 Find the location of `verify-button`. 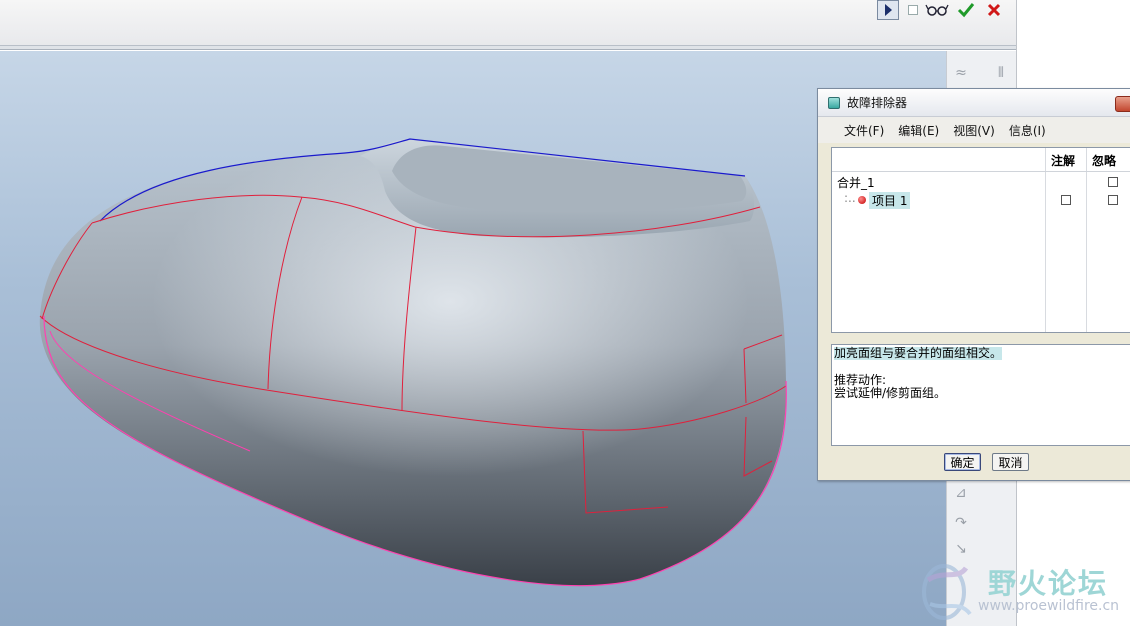

verify-button is located at coordinates (937, 10).